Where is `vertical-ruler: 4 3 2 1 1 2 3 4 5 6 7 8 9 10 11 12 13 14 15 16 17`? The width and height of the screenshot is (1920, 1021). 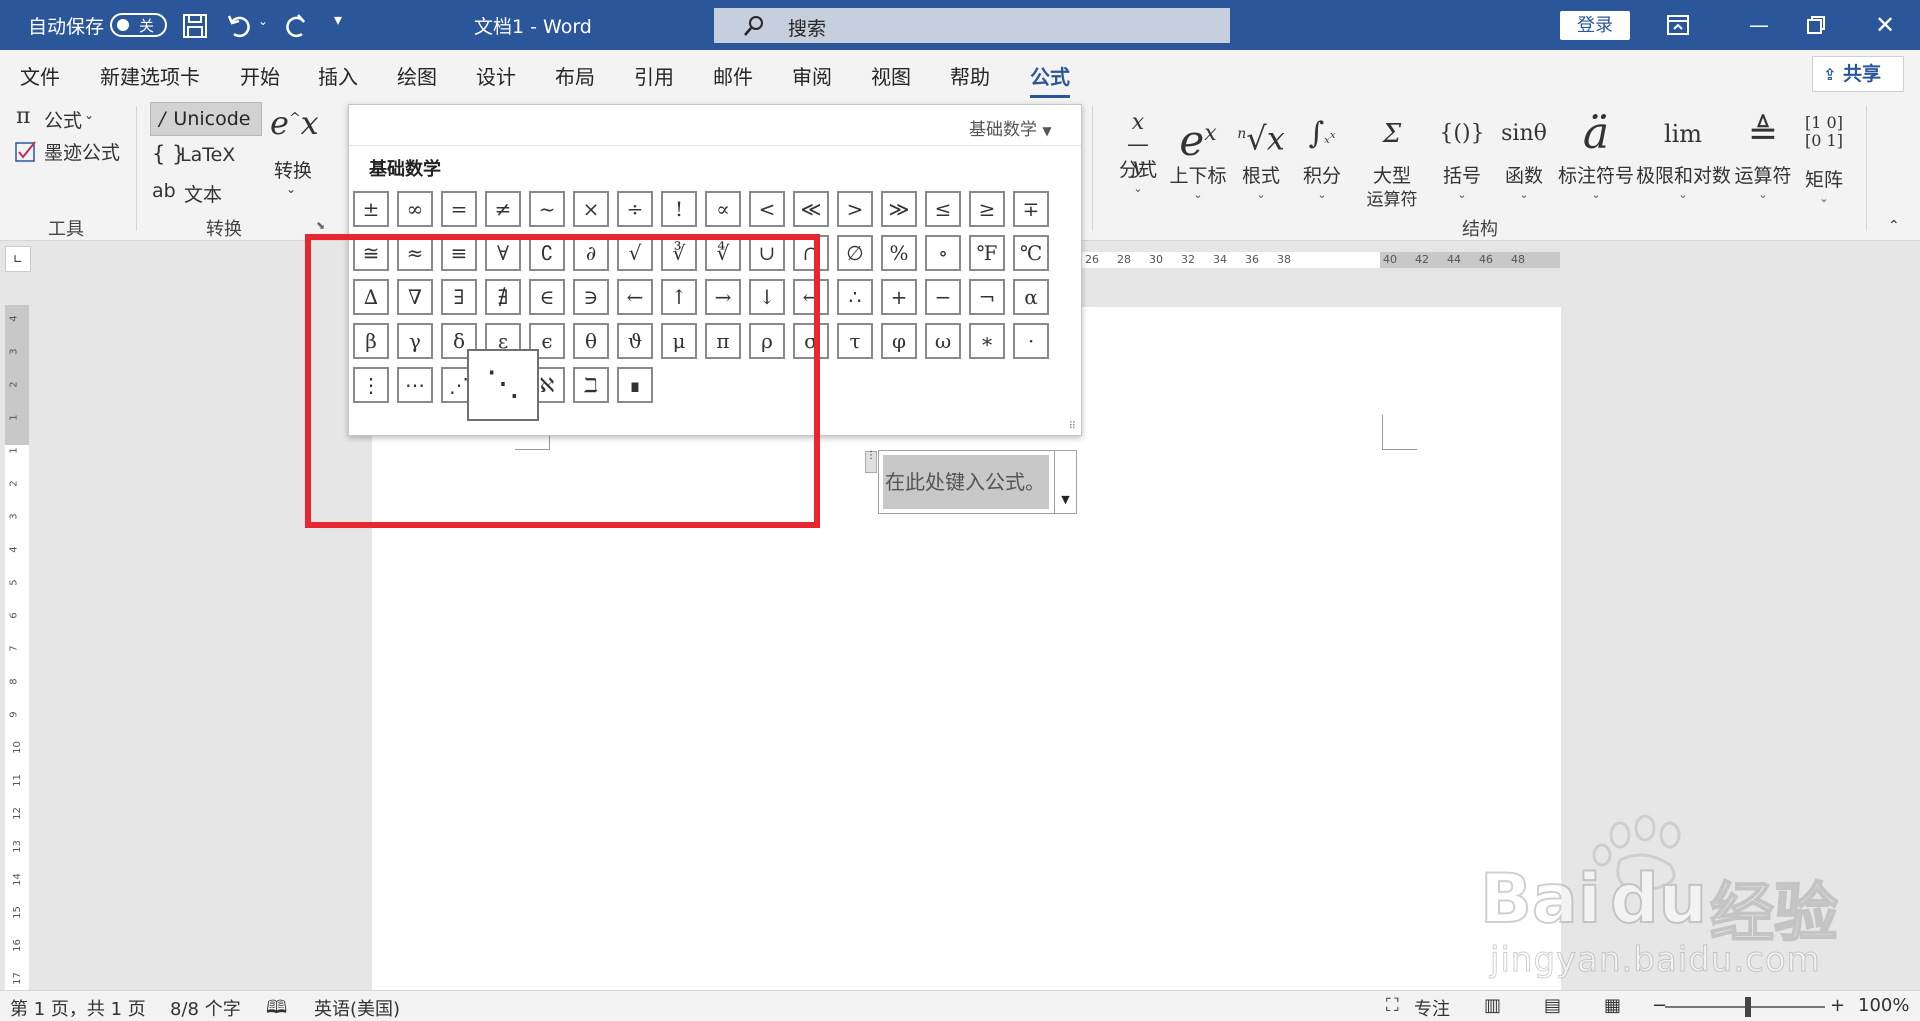 vertical-ruler: 4 3 2 1 1 2 3 4 5 6 7 8 9 10 11 12 13 14 15 16 17 is located at coordinates (17, 647).